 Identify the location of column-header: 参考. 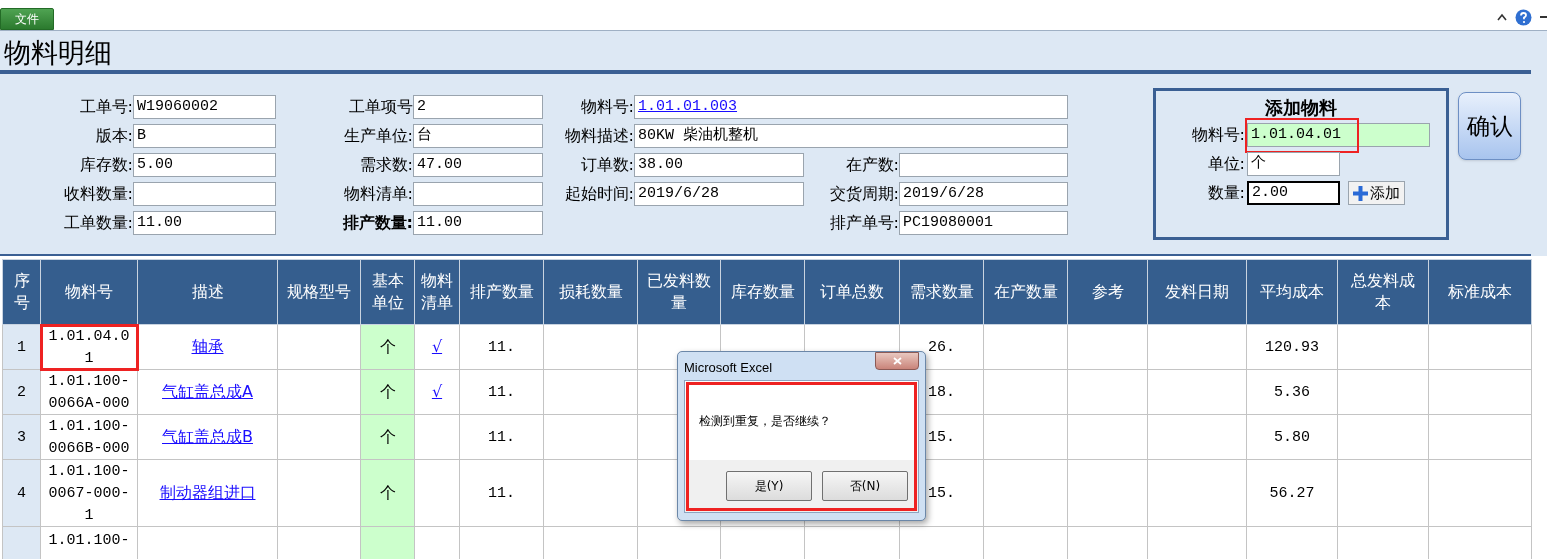
(1107, 292).